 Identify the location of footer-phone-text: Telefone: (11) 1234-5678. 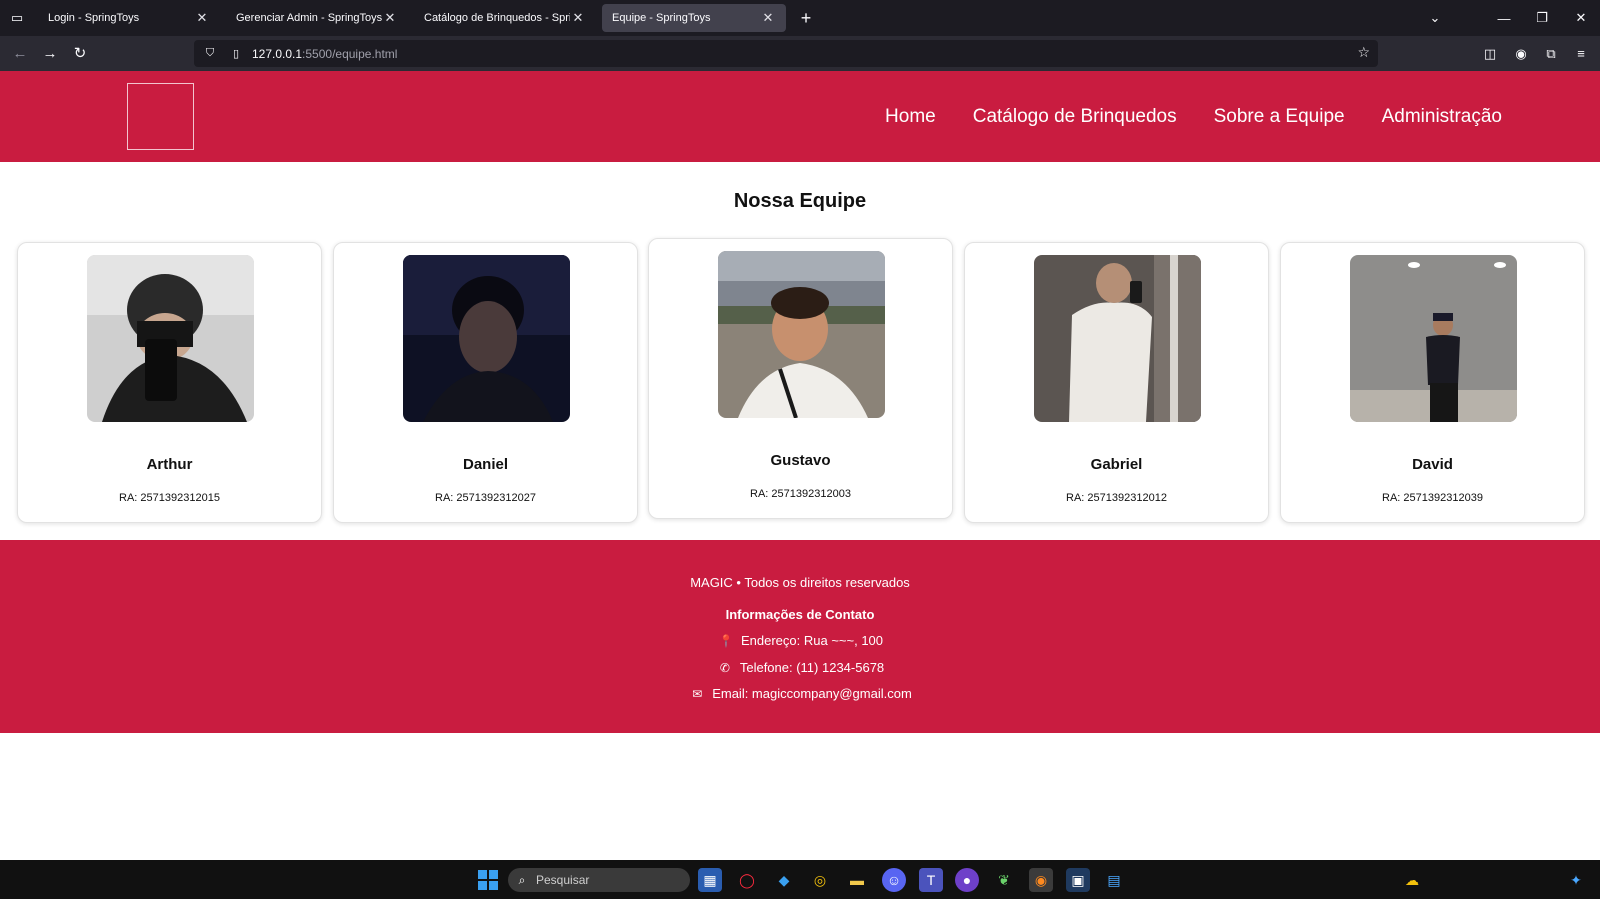
(812, 667).